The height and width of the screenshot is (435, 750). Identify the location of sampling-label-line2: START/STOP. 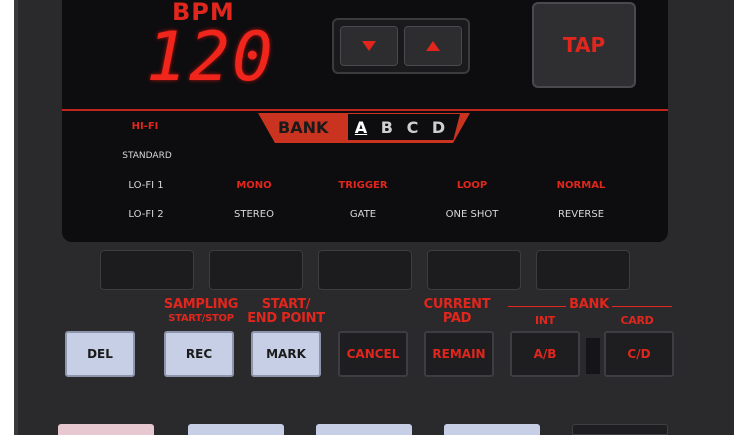
(201, 318).